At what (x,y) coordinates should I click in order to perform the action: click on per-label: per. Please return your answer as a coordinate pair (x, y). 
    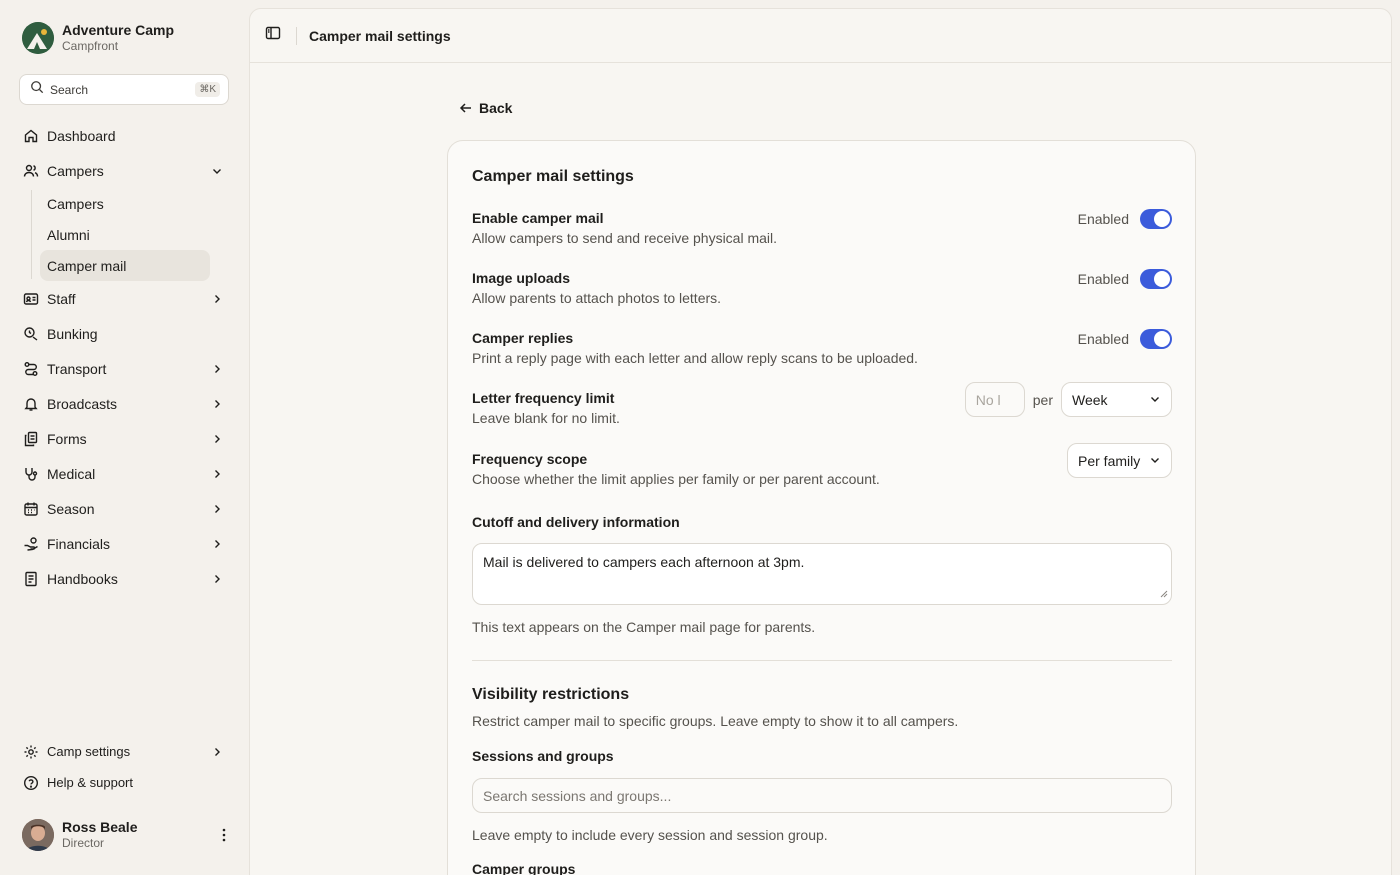
    Looking at the image, I should click on (1042, 399).